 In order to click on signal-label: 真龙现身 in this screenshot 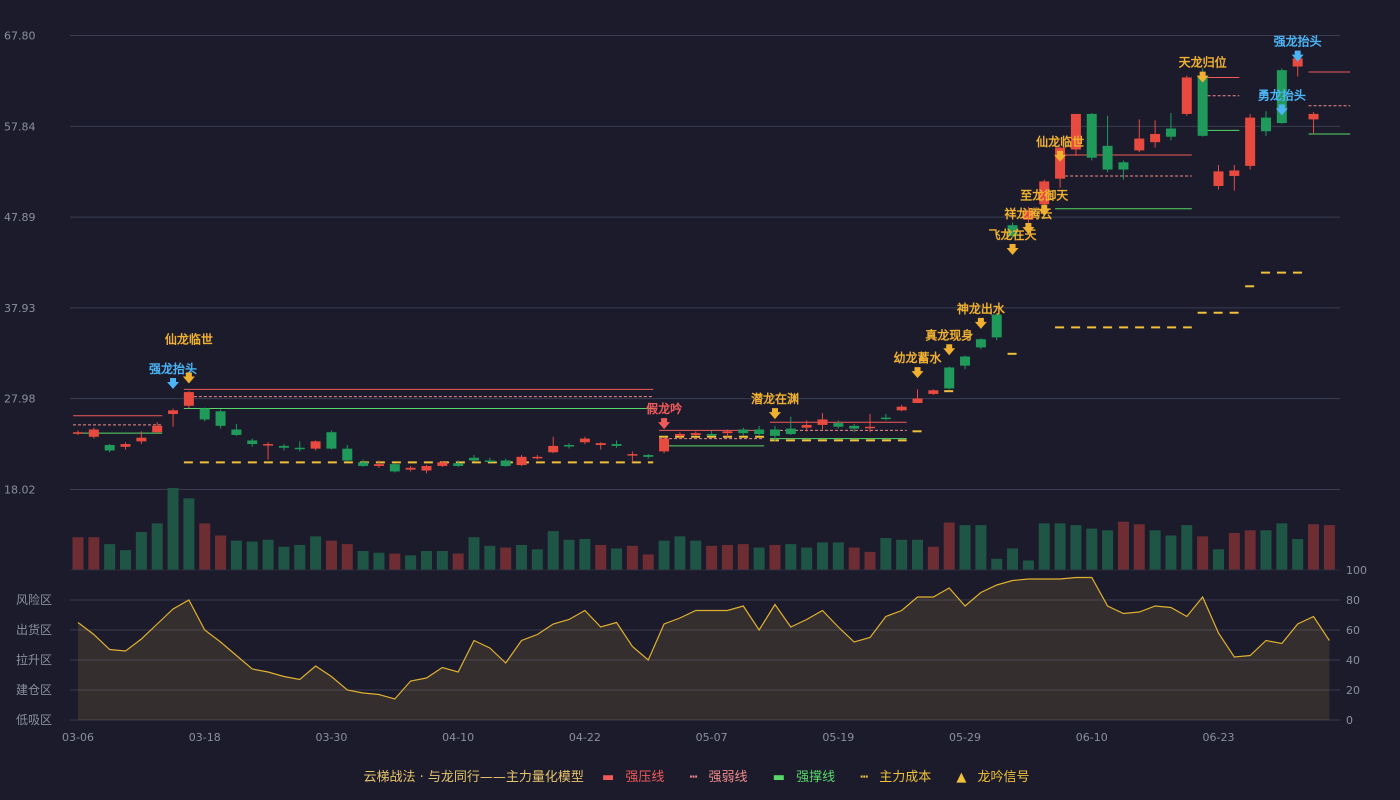, I will do `click(949, 334)`.